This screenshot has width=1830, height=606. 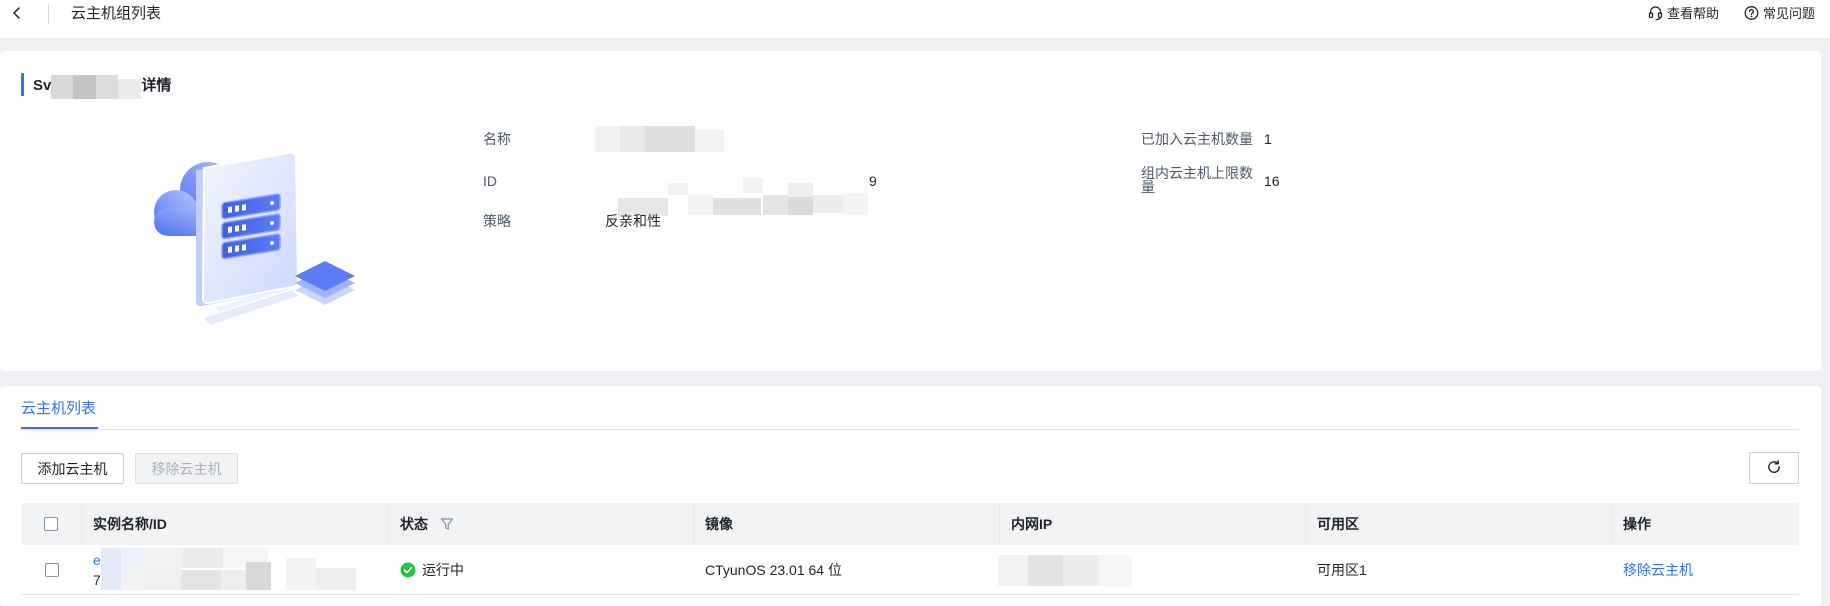 I want to click on column-header-zone: 可用区, so click(x=1459, y=524).